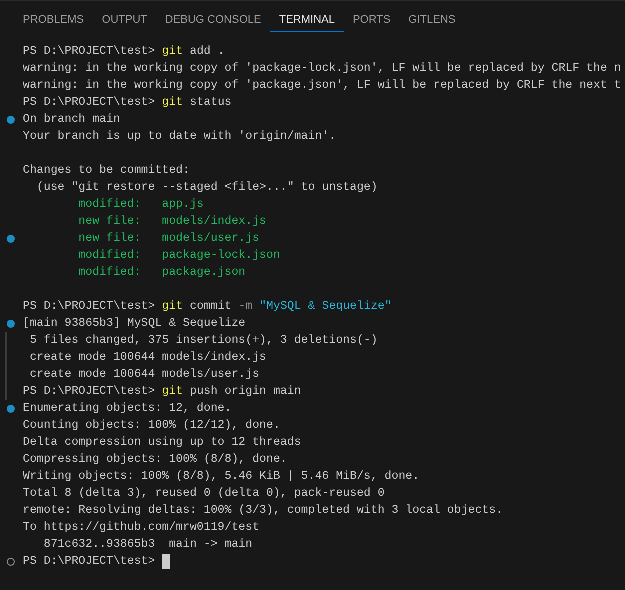 This screenshot has width=625, height=590. I want to click on terminal-line: modified: package-lock.json, so click(179, 256).